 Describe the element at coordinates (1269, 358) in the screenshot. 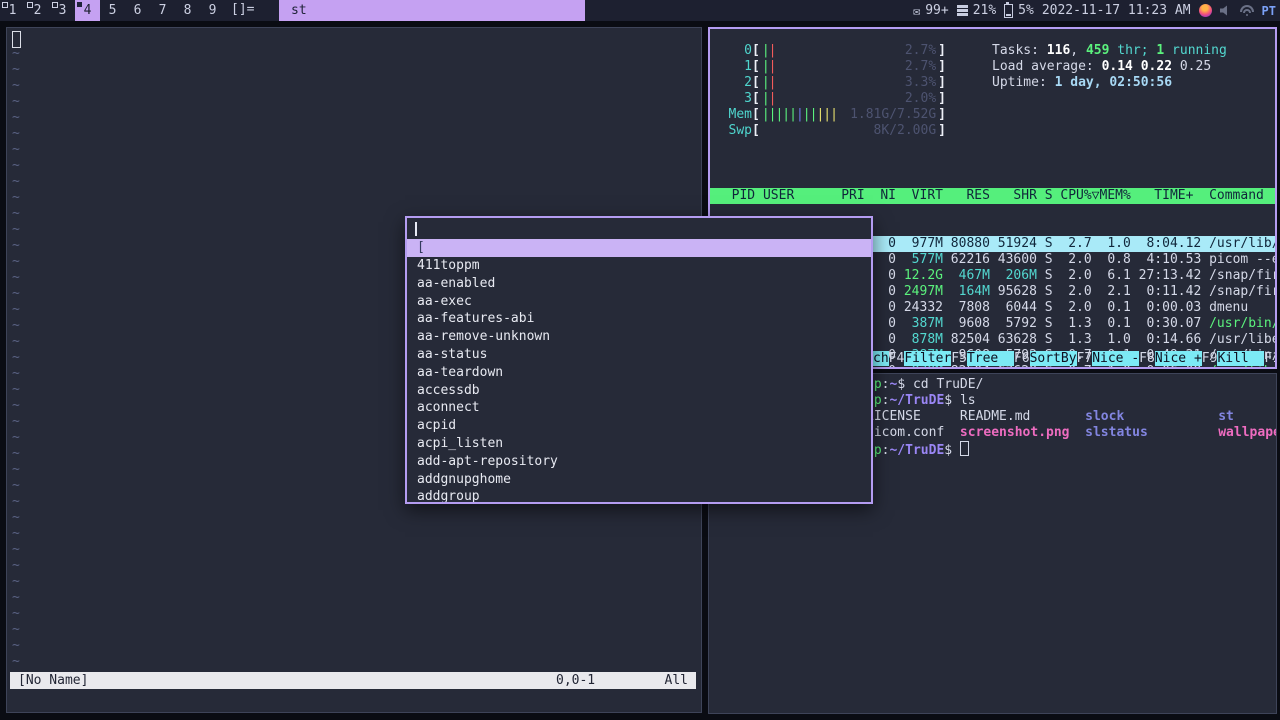

I see `fkey-F1: F1` at that location.